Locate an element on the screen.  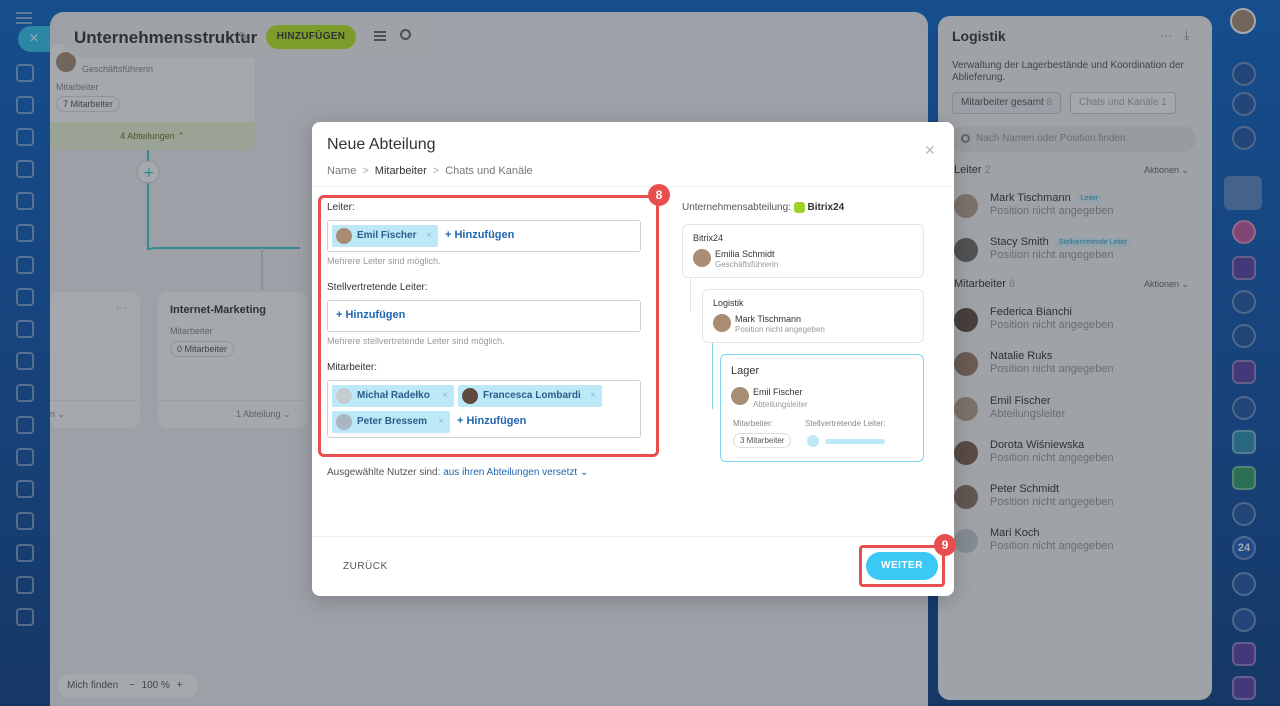
node-name: Logistik is located at coordinates (728, 303).